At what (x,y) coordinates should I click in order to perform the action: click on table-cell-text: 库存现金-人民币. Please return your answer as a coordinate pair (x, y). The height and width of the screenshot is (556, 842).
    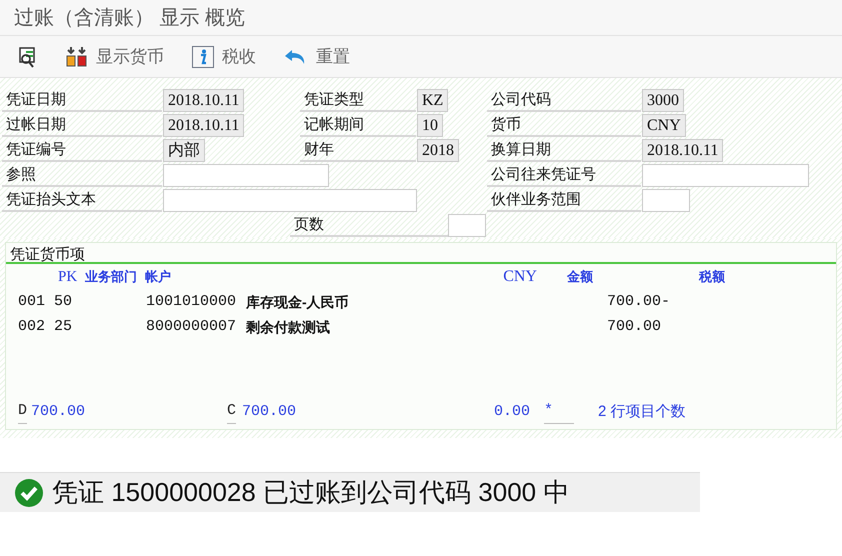
    Looking at the image, I should click on (298, 302).